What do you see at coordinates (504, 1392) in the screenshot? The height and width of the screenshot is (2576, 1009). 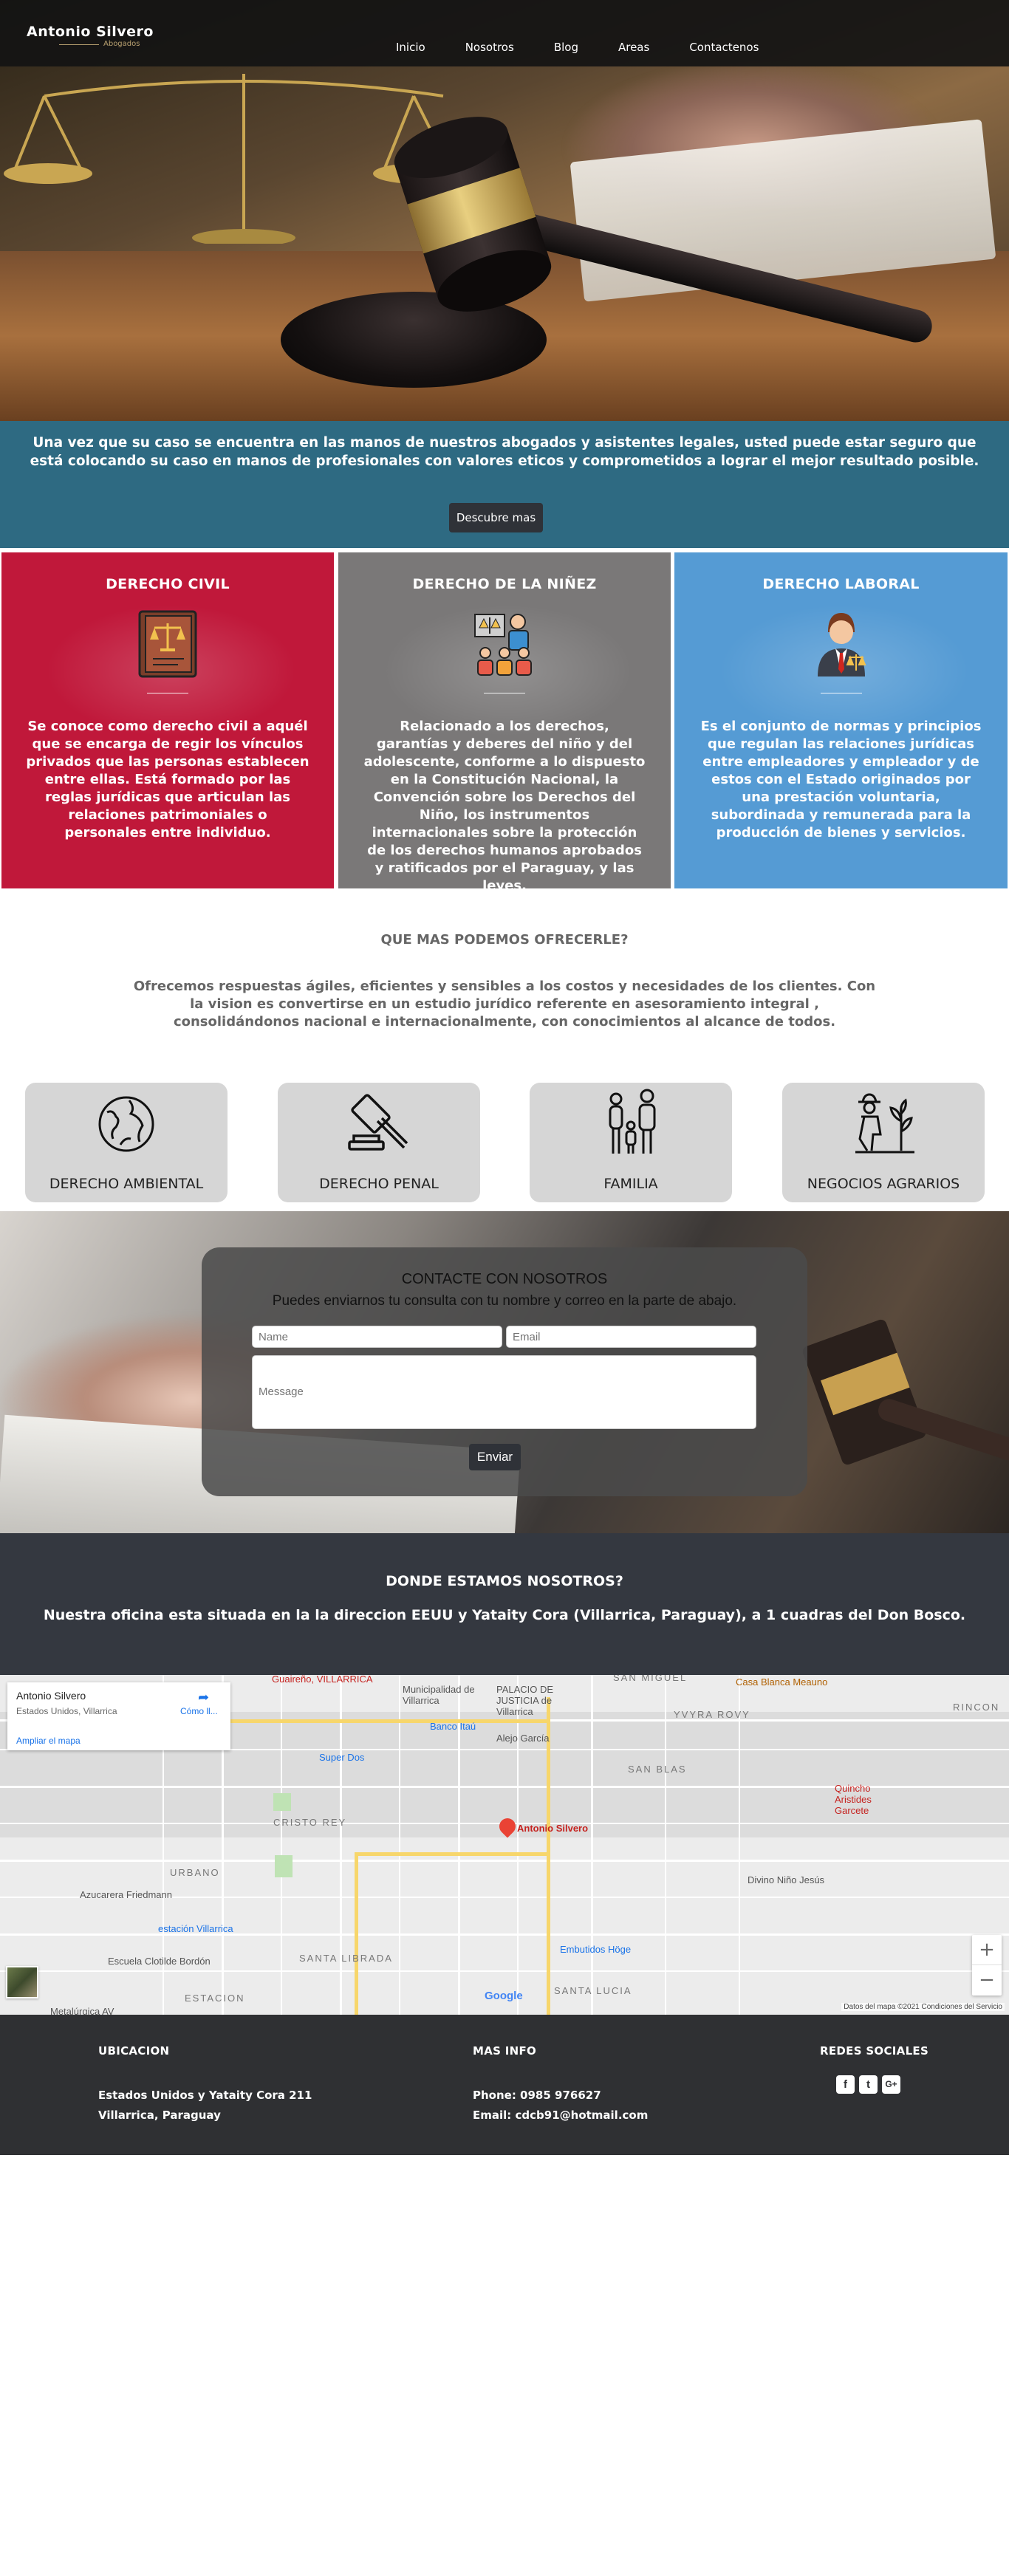 I see `message-textarea` at bounding box center [504, 1392].